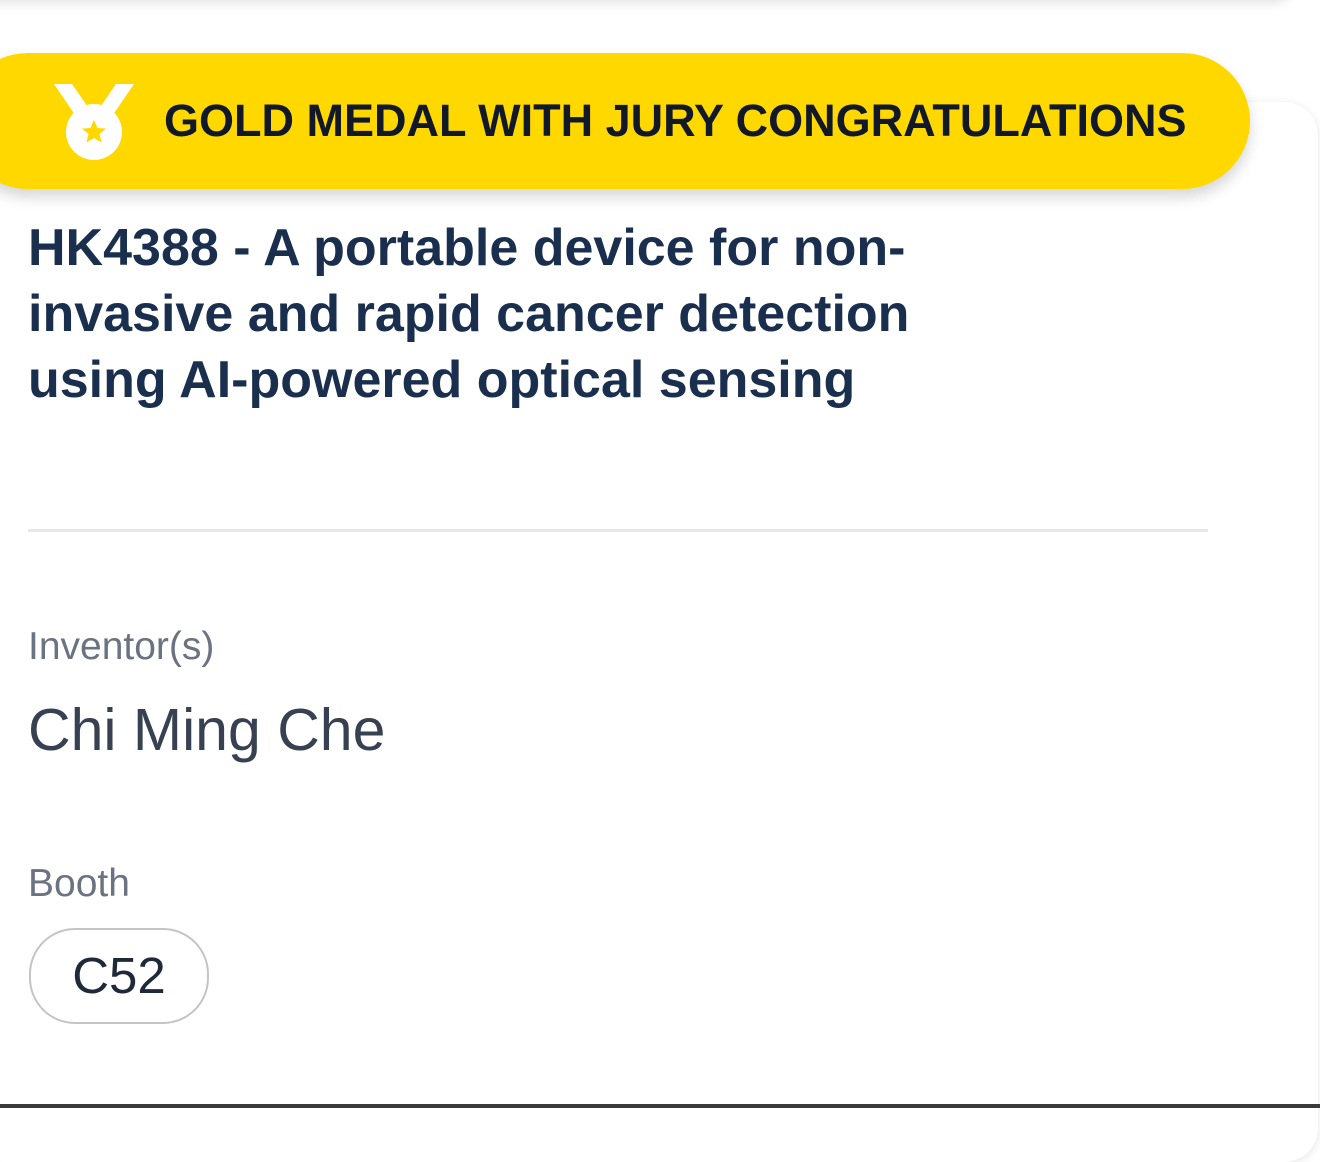 This screenshot has width=1320, height=1162. What do you see at coordinates (618, 530) in the screenshot?
I see `divider` at bounding box center [618, 530].